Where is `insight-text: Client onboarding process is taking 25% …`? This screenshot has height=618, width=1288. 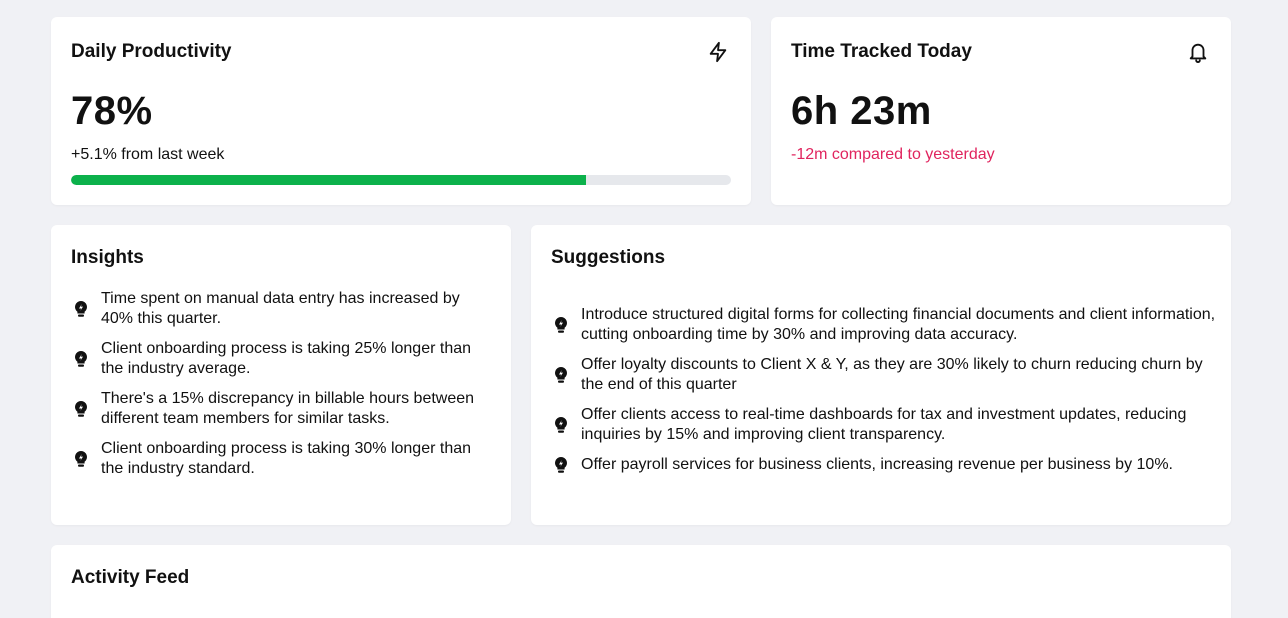
insight-text: Client onboarding process is taking 25% … is located at coordinates (286, 358).